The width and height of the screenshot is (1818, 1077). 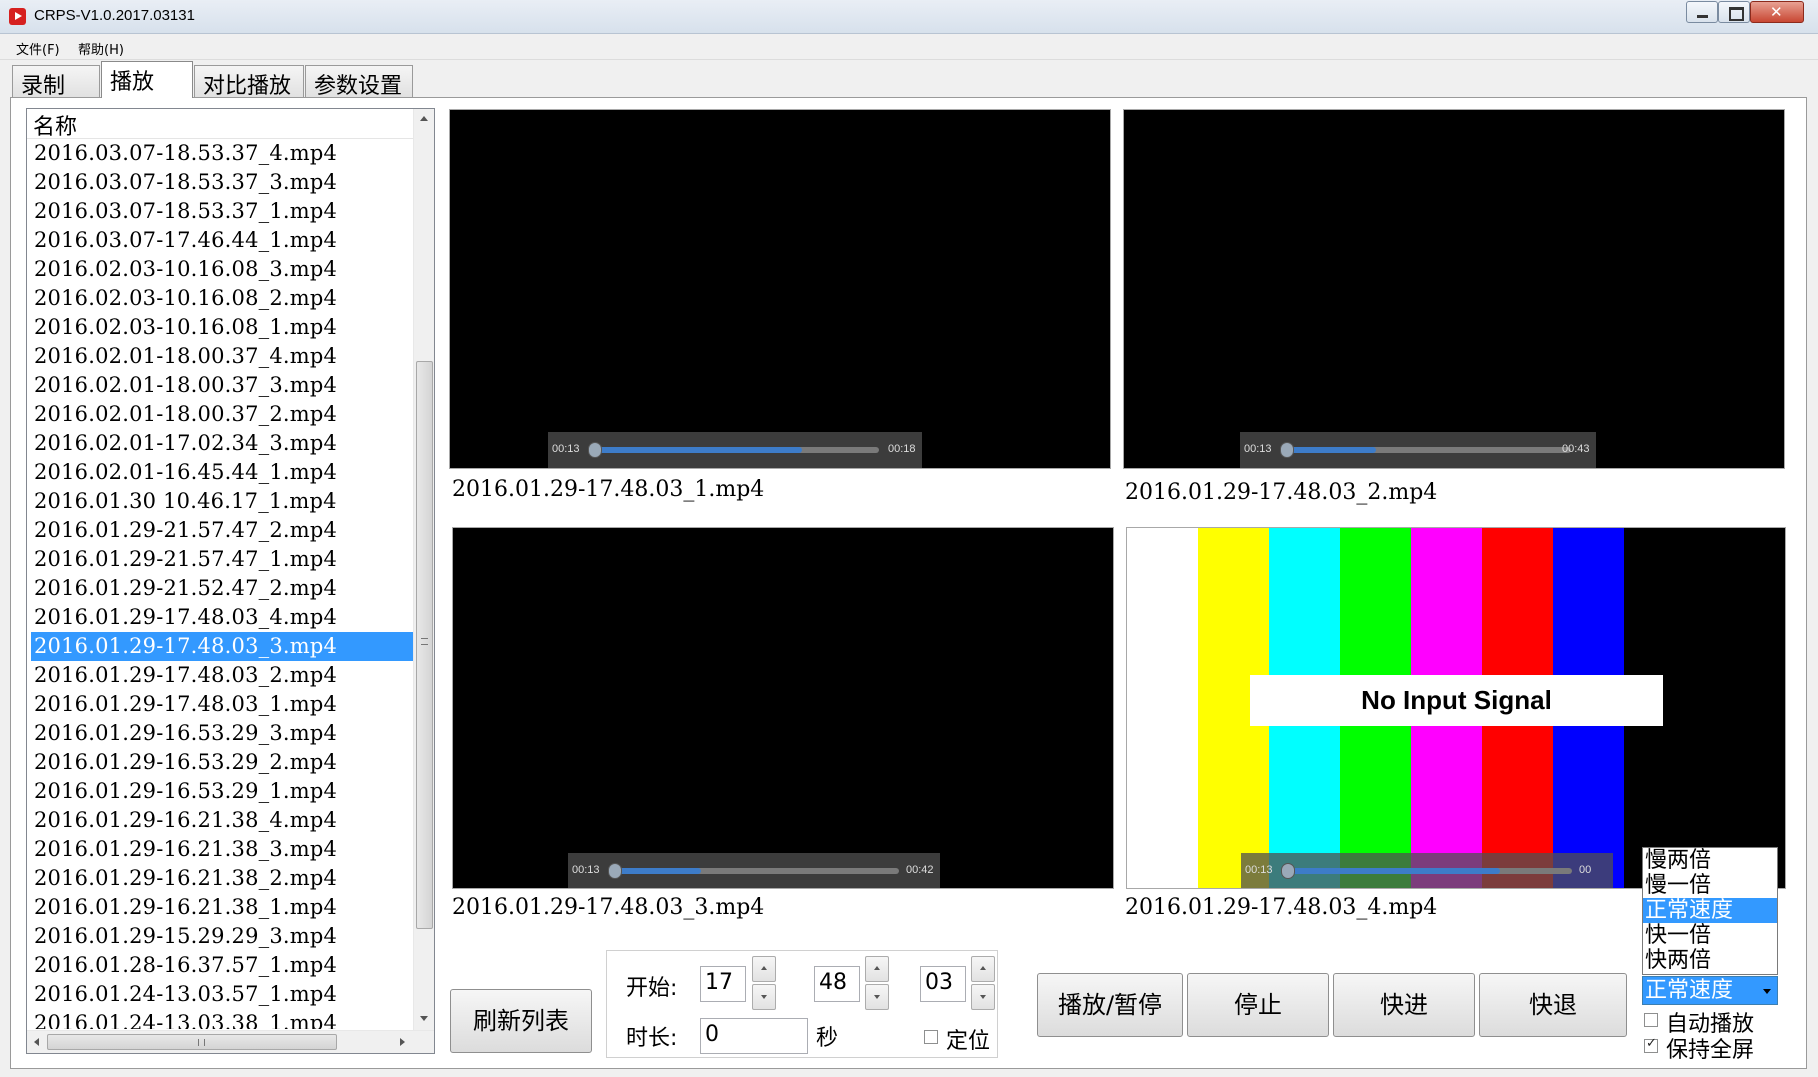 What do you see at coordinates (38, 48) in the screenshot?
I see `menu-file: 文件(F)` at bounding box center [38, 48].